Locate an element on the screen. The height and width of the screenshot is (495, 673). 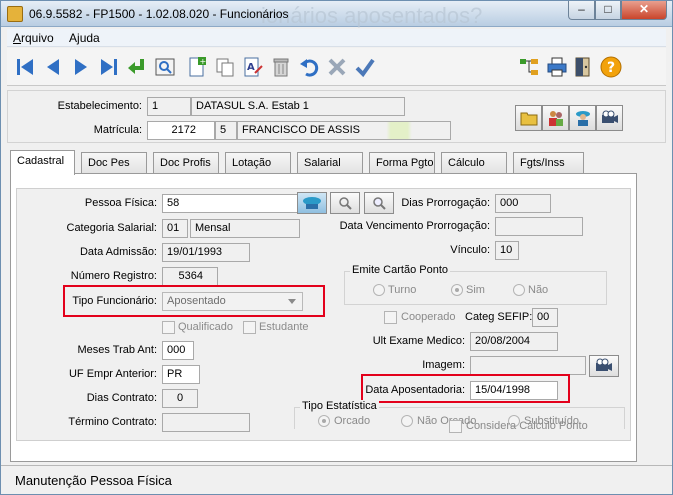
matricula-name-field: FRANCISCO DE ASSIS is located at coordinates (344, 130).